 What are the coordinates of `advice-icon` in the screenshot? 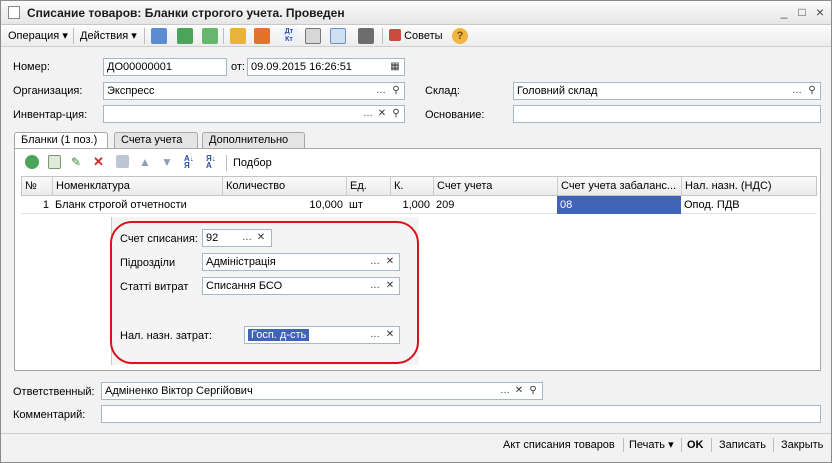 It's located at (395, 35).